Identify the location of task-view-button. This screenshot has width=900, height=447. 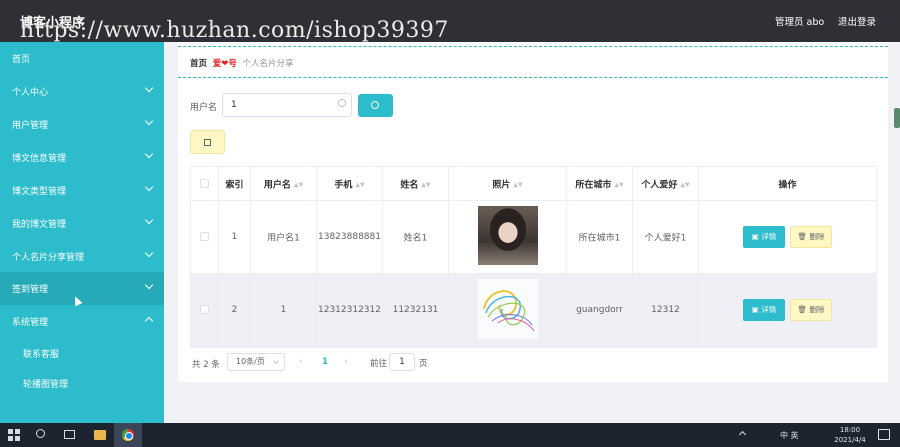
(70, 435).